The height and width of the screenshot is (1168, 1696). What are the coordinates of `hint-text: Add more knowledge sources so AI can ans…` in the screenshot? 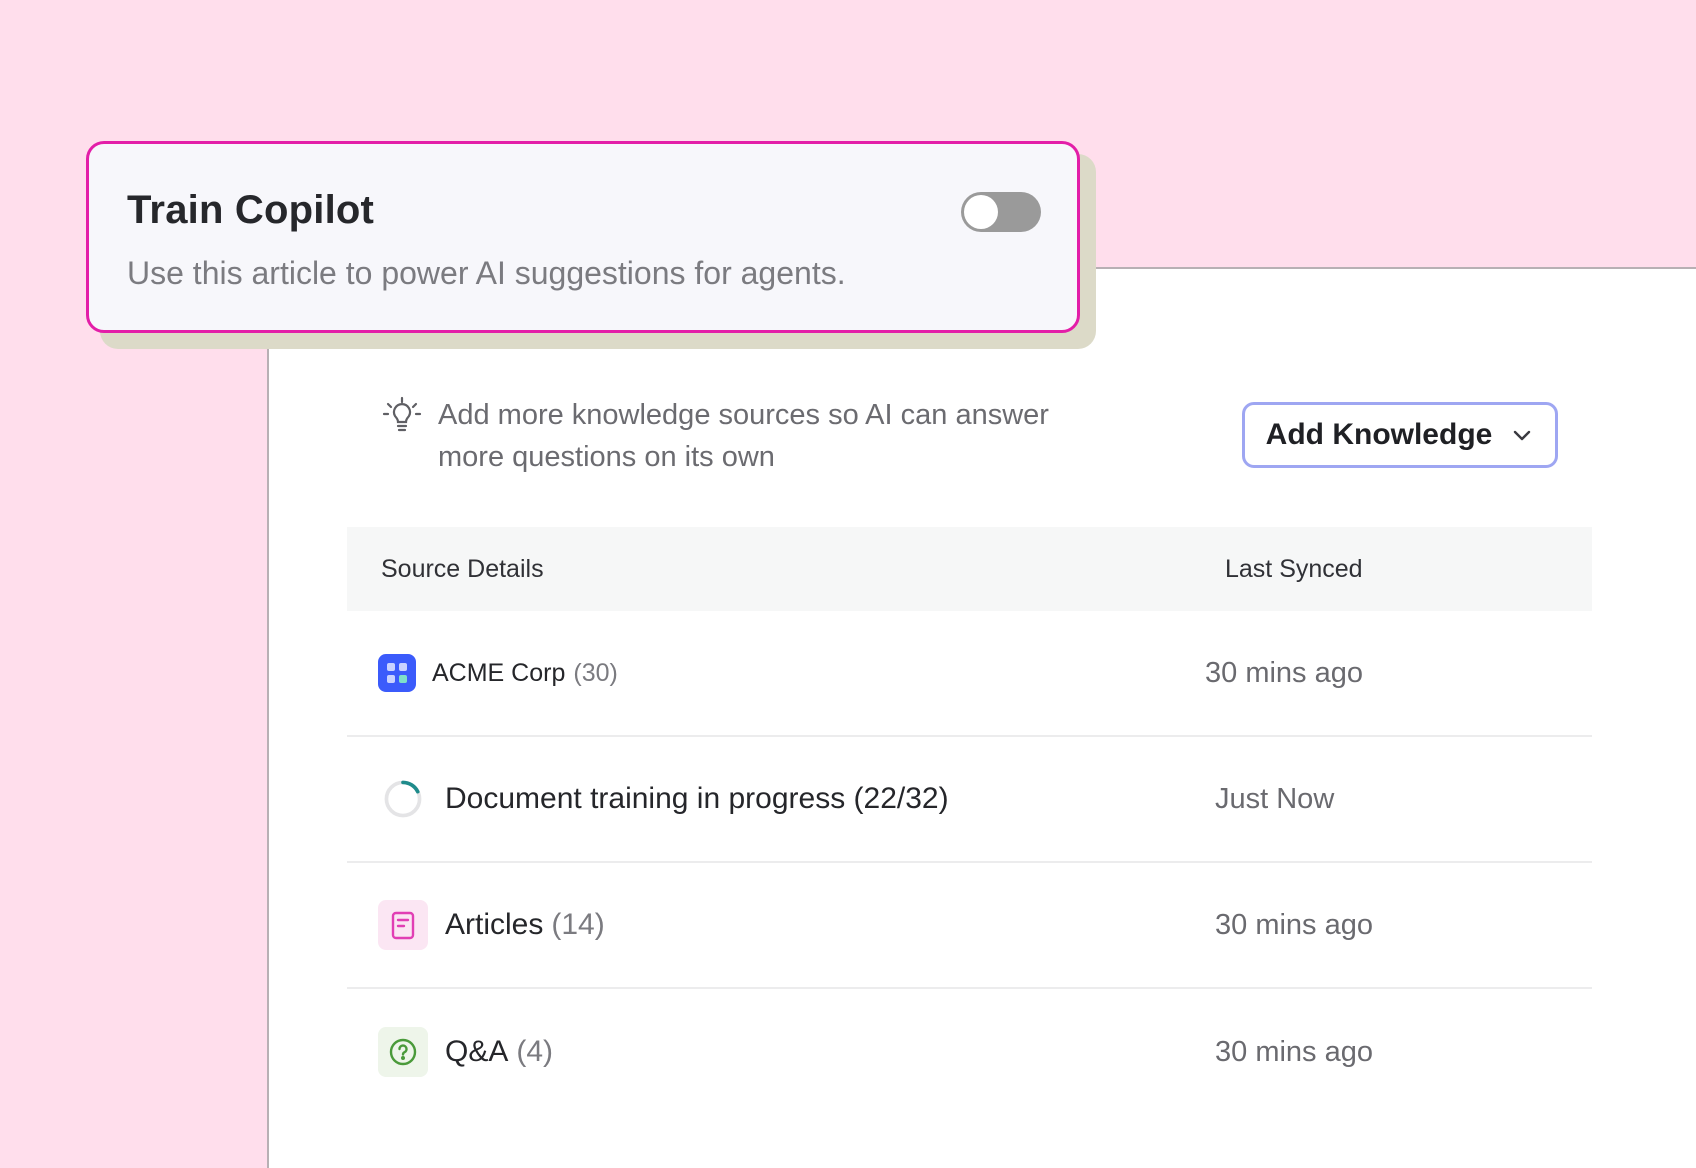 It's located at (743, 436).